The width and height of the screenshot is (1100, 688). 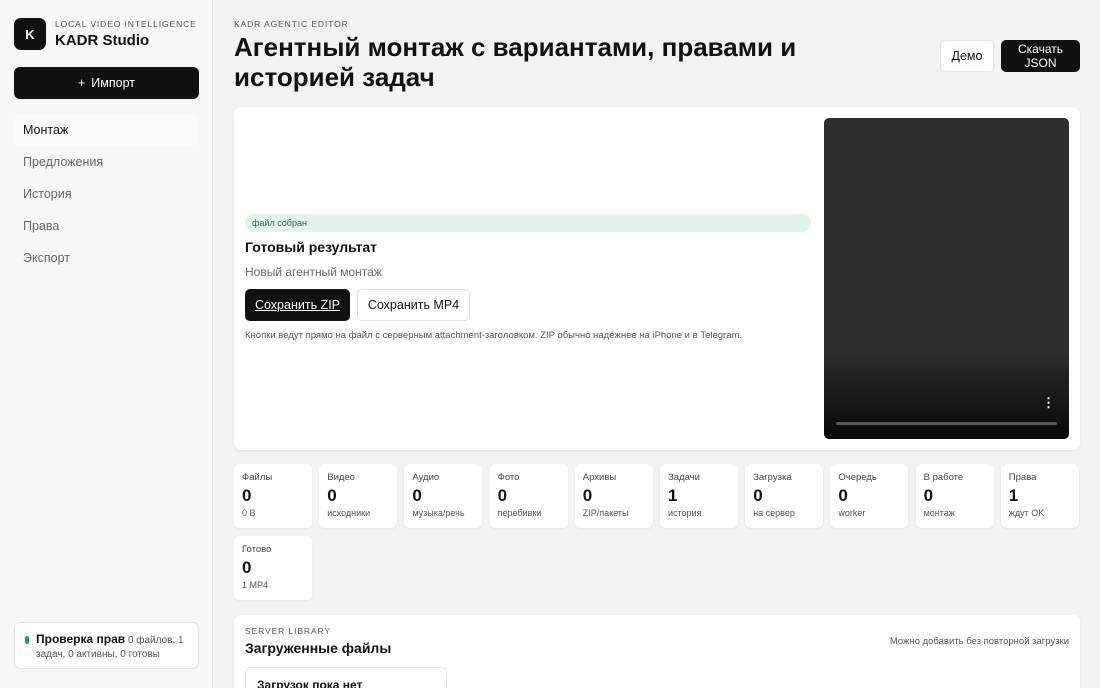 What do you see at coordinates (857, 477) in the screenshot?
I see `stat-label: Очередь` at bounding box center [857, 477].